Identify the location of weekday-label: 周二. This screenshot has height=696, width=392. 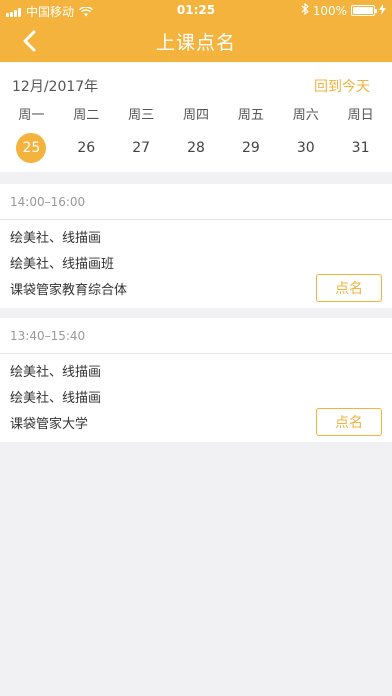
(86, 115).